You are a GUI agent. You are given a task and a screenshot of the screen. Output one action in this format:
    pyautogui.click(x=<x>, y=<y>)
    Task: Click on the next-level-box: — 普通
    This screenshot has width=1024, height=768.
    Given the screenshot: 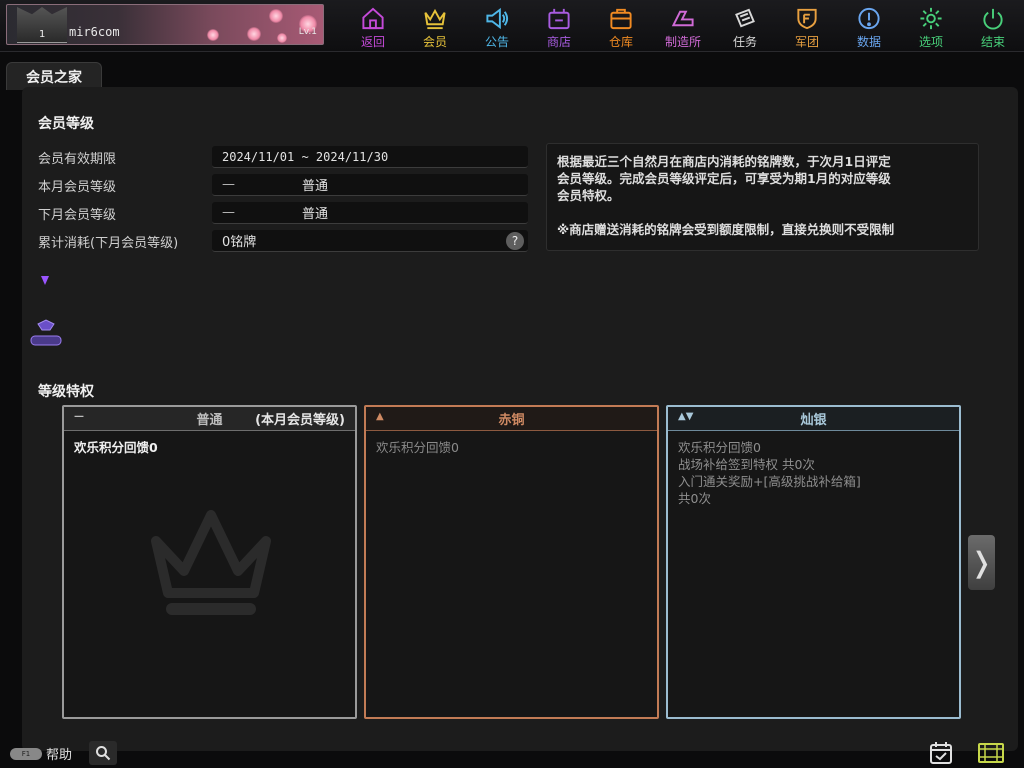 What is the action you would take?
    pyautogui.click(x=370, y=213)
    